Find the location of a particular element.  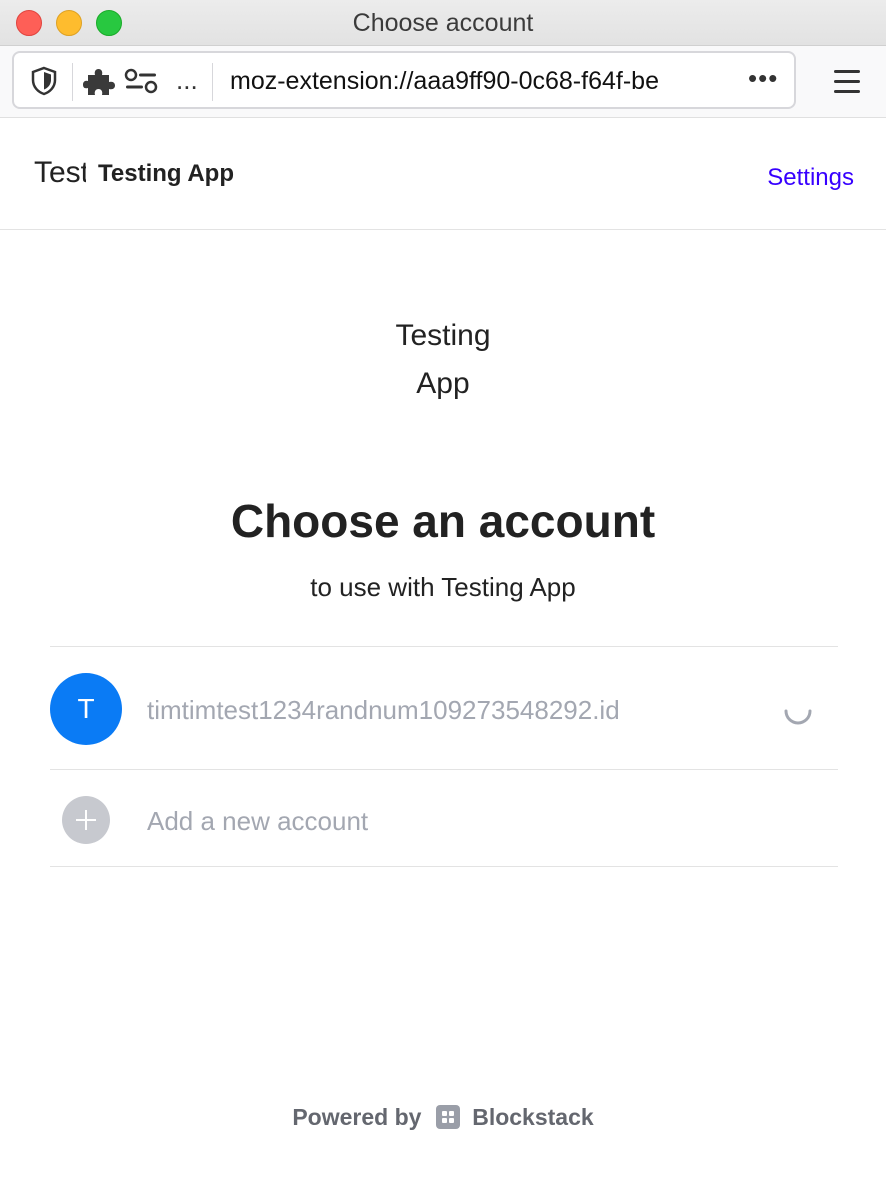

avatar: T is located at coordinates (86, 709).